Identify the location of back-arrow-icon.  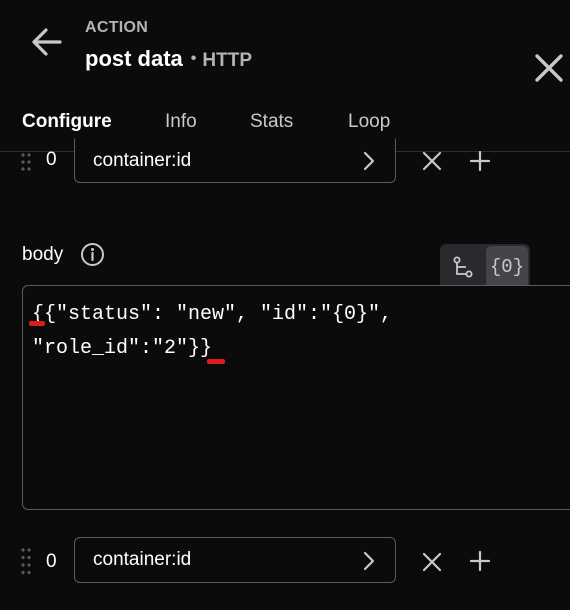
(46, 42).